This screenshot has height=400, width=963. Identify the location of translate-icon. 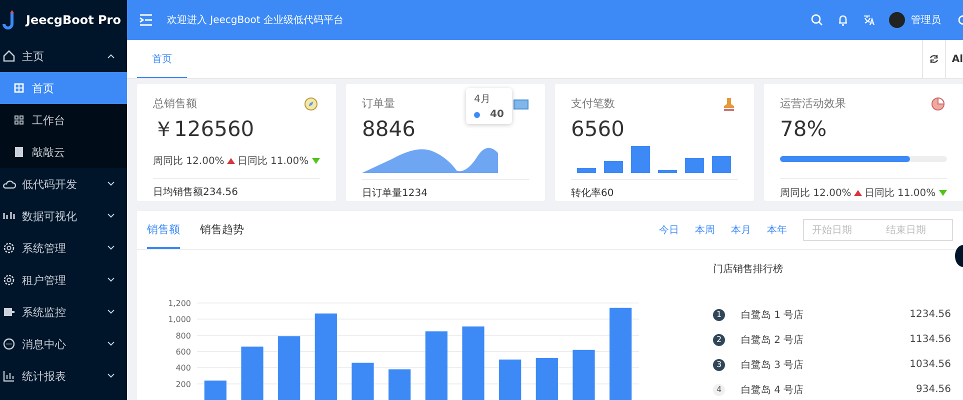
(869, 20).